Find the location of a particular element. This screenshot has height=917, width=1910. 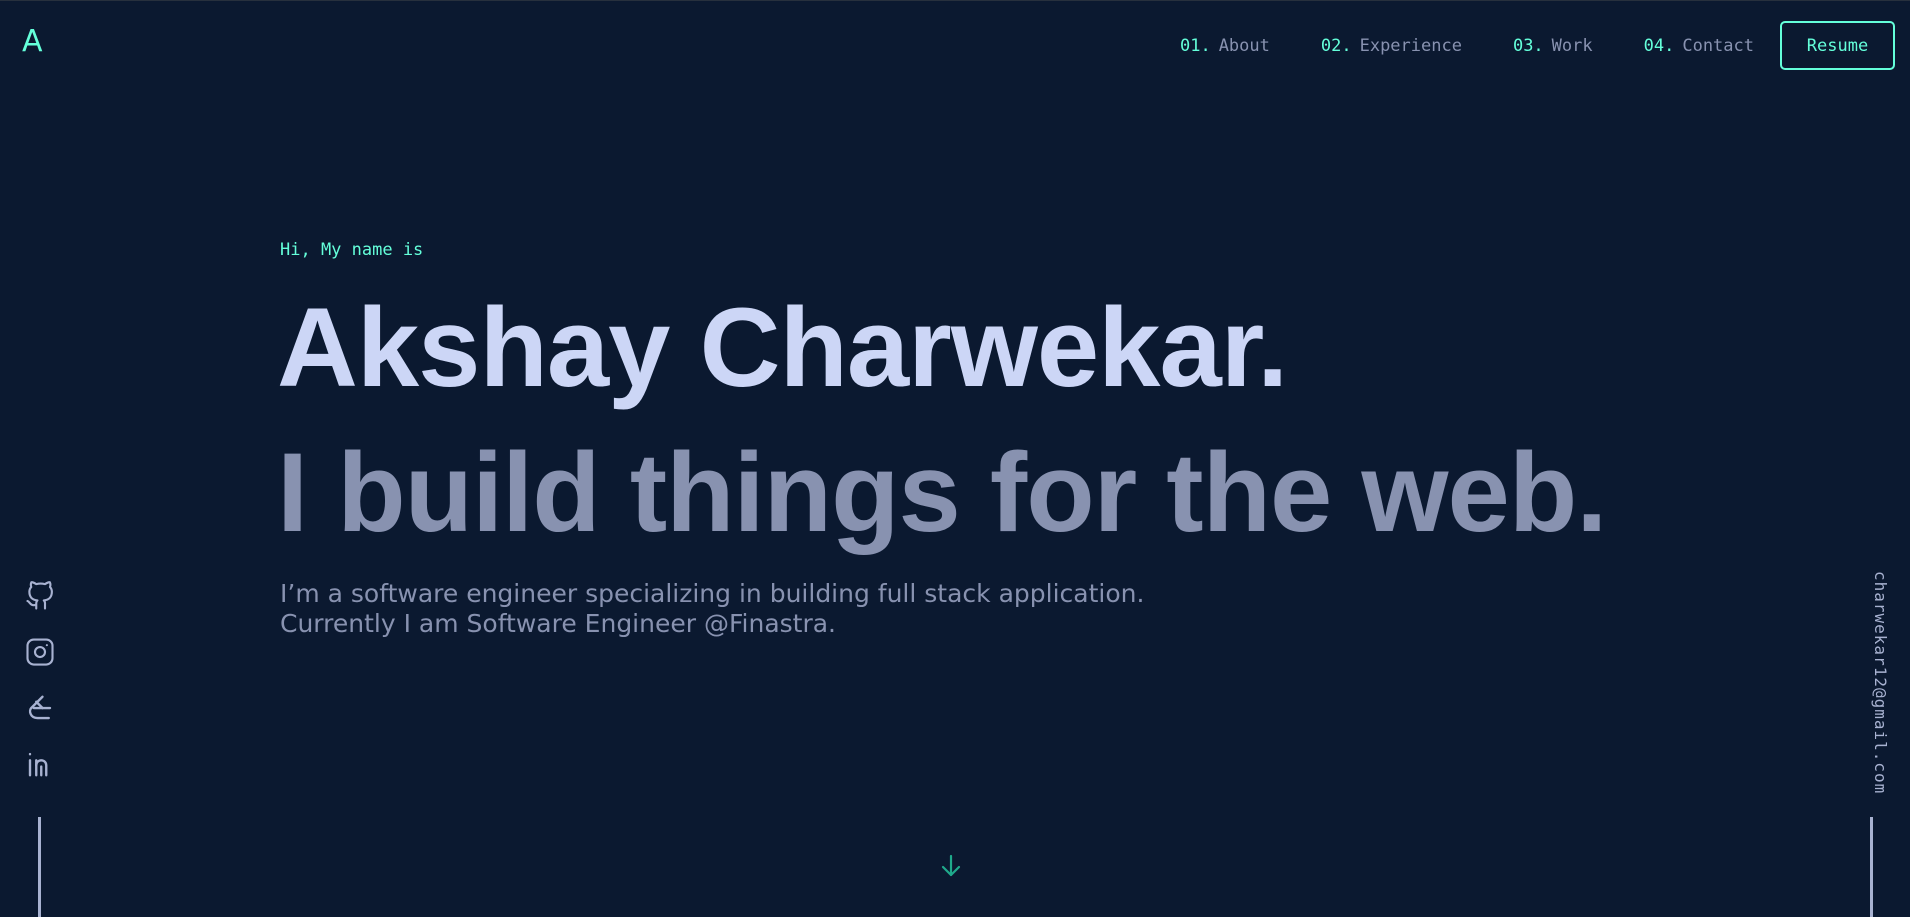

left-sidebar-line is located at coordinates (39, 867).